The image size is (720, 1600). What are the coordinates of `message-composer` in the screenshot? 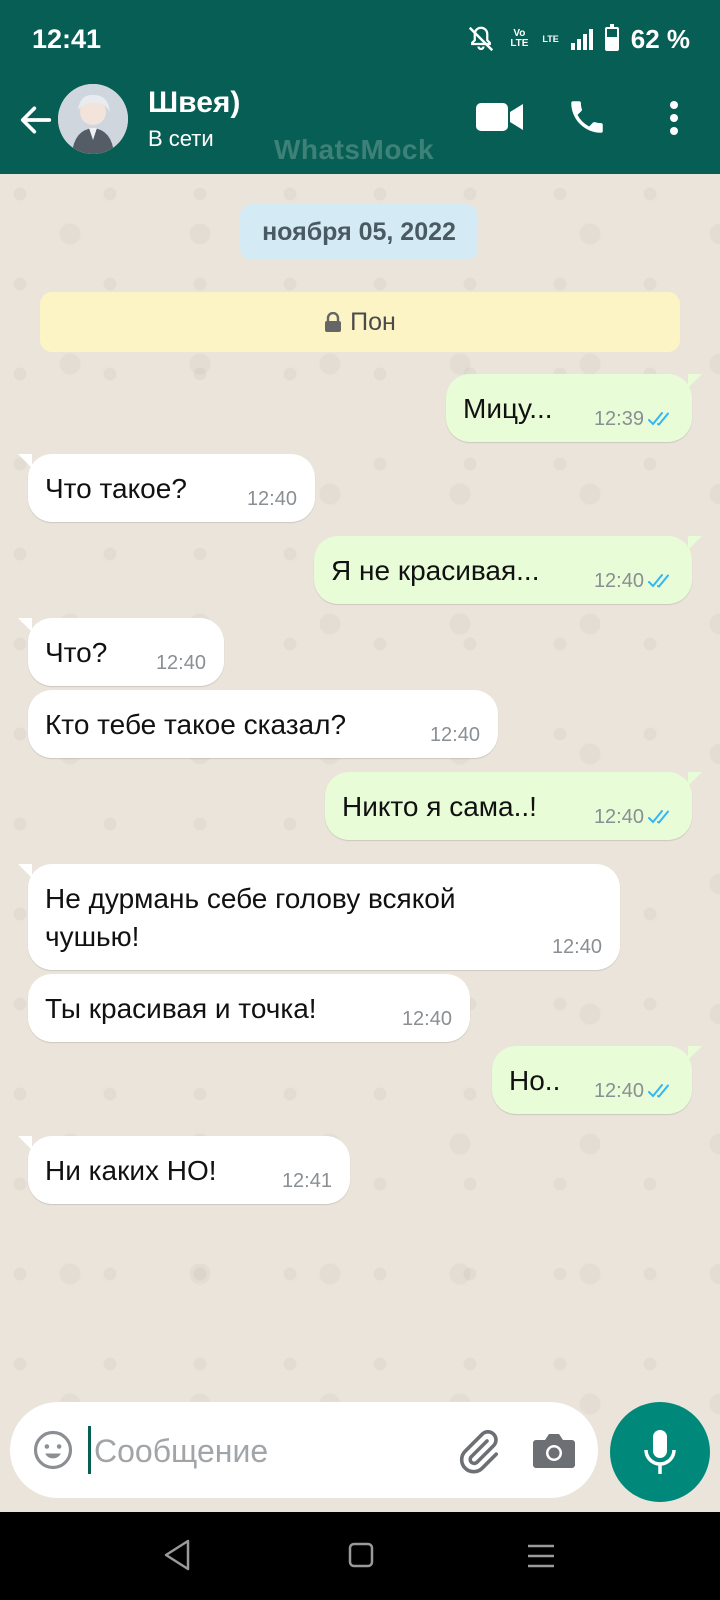 It's located at (304, 1450).